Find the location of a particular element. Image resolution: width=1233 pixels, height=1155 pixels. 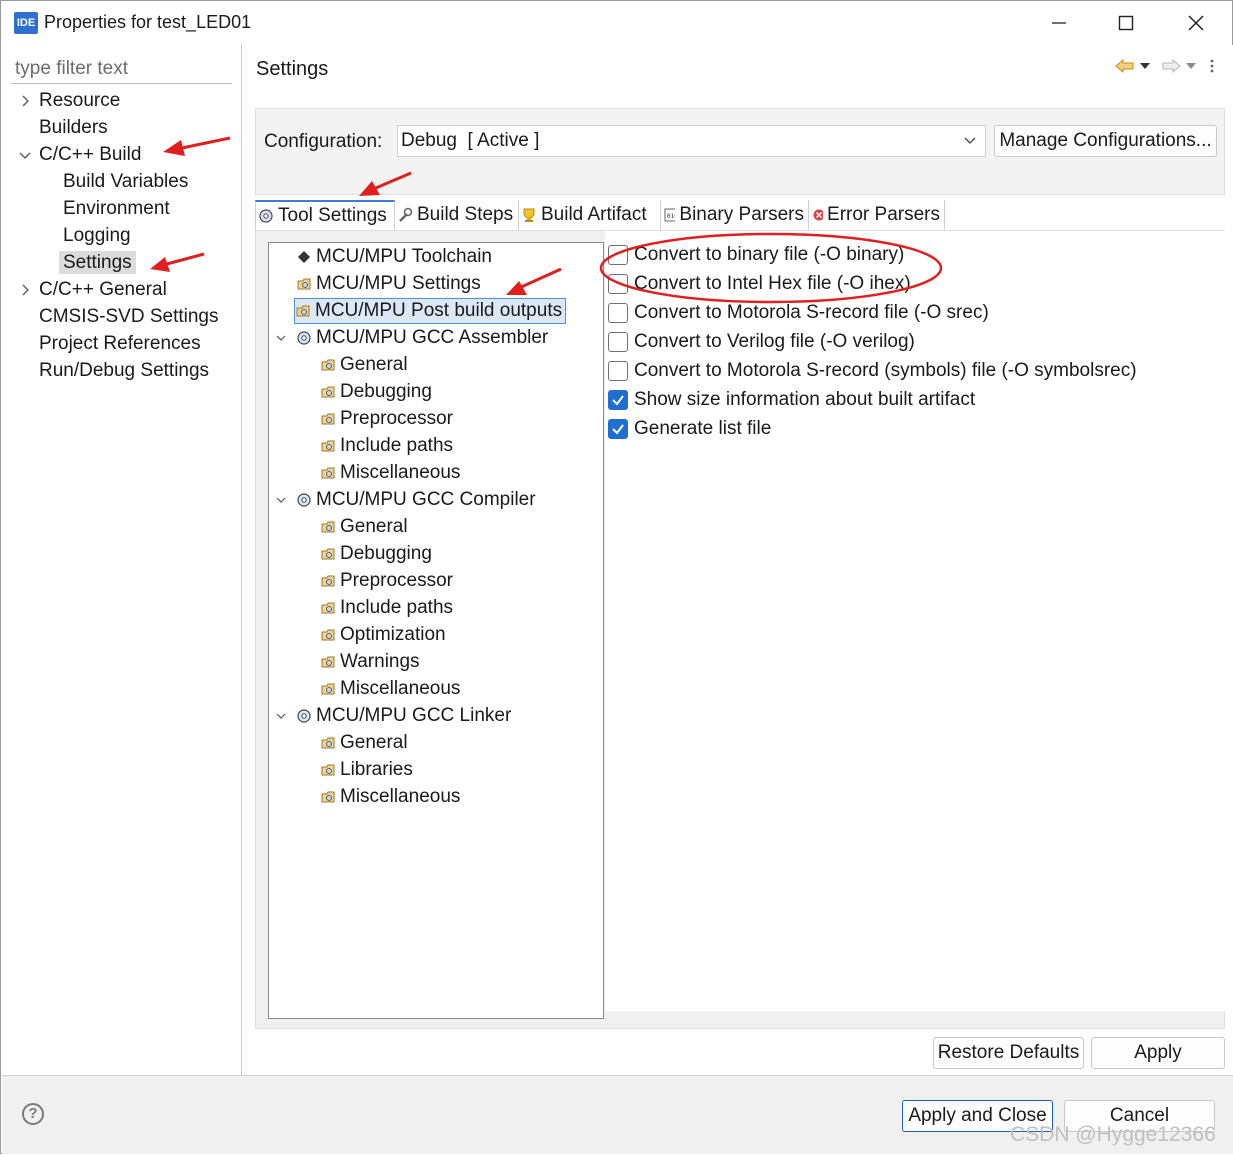

nav-item-build-variables: Build Variables is located at coordinates (125, 182).